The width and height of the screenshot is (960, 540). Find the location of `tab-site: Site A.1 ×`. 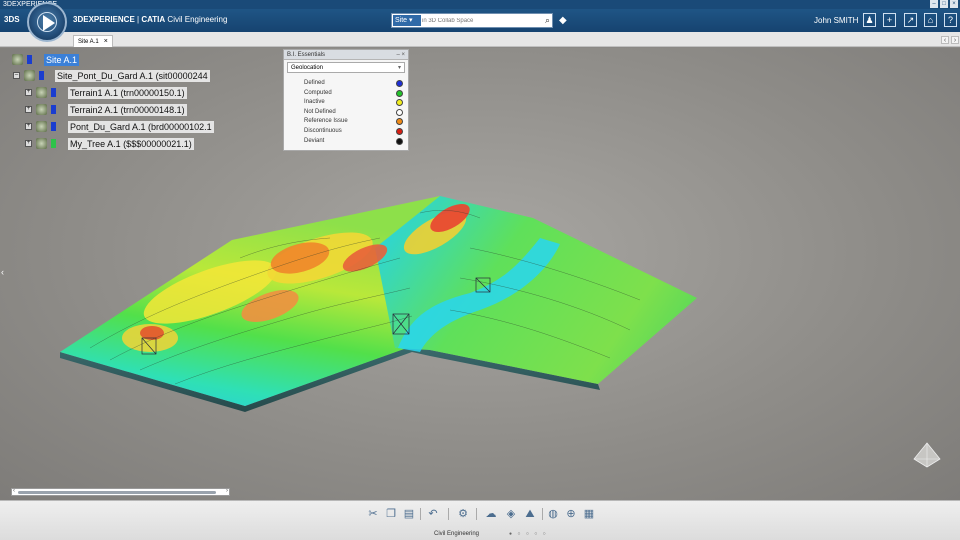

tab-site: Site A.1 × is located at coordinates (93, 41).